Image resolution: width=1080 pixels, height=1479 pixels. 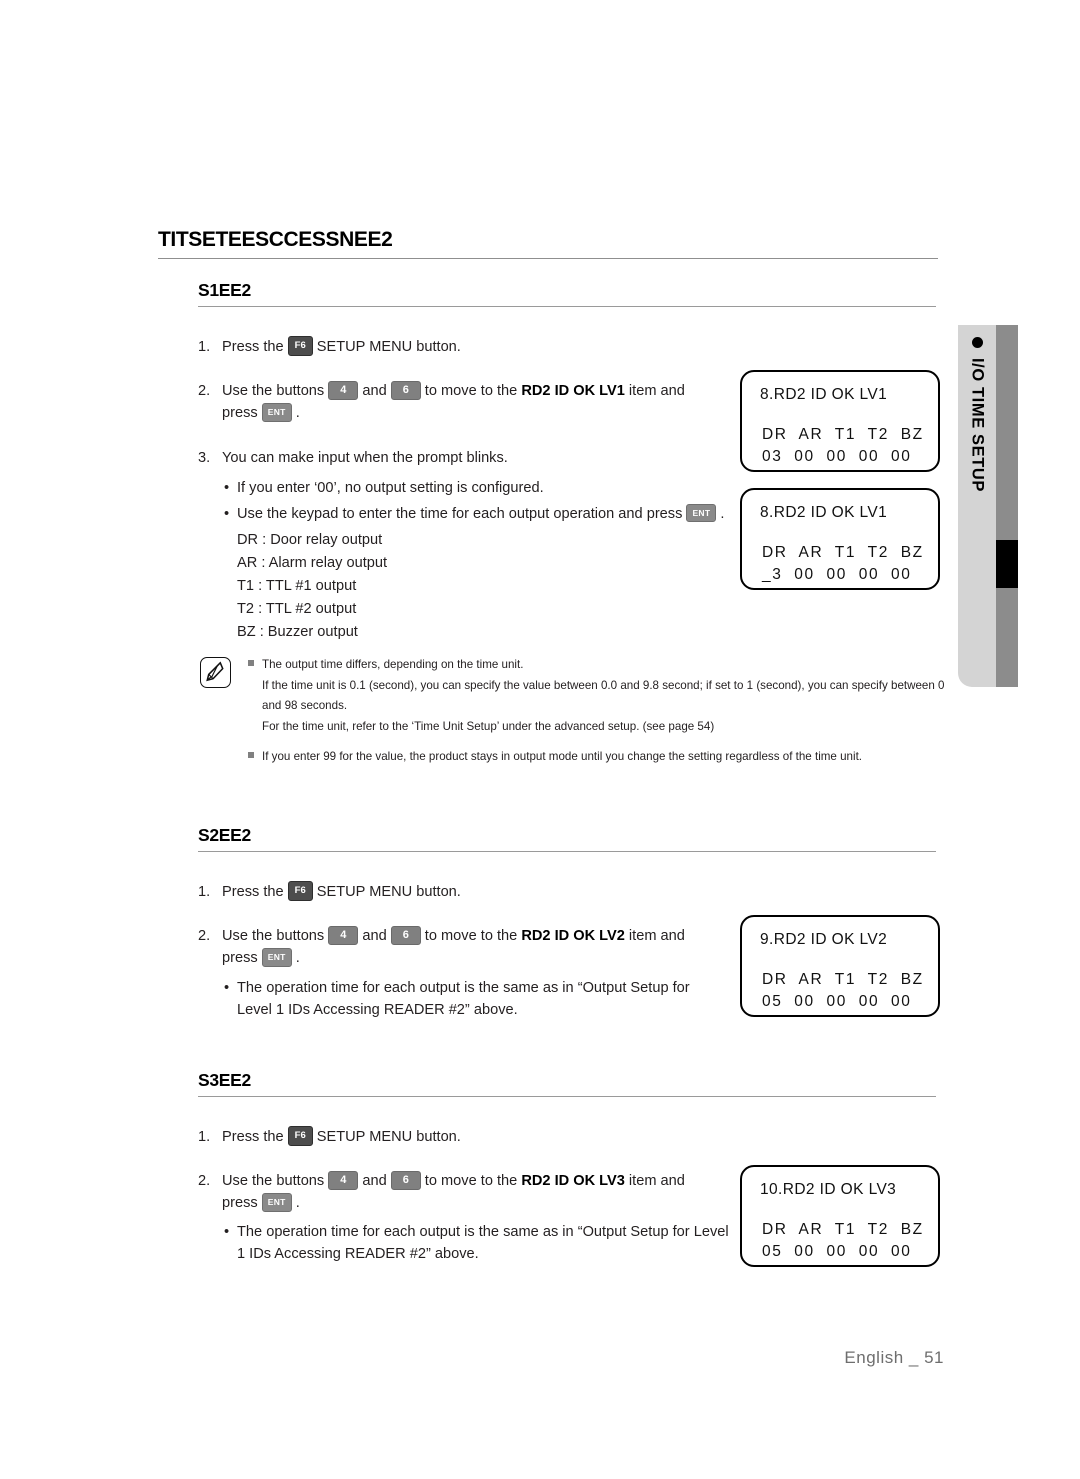 I want to click on output-def-ar: AR : Alarm relay output, so click(x=312, y=563).